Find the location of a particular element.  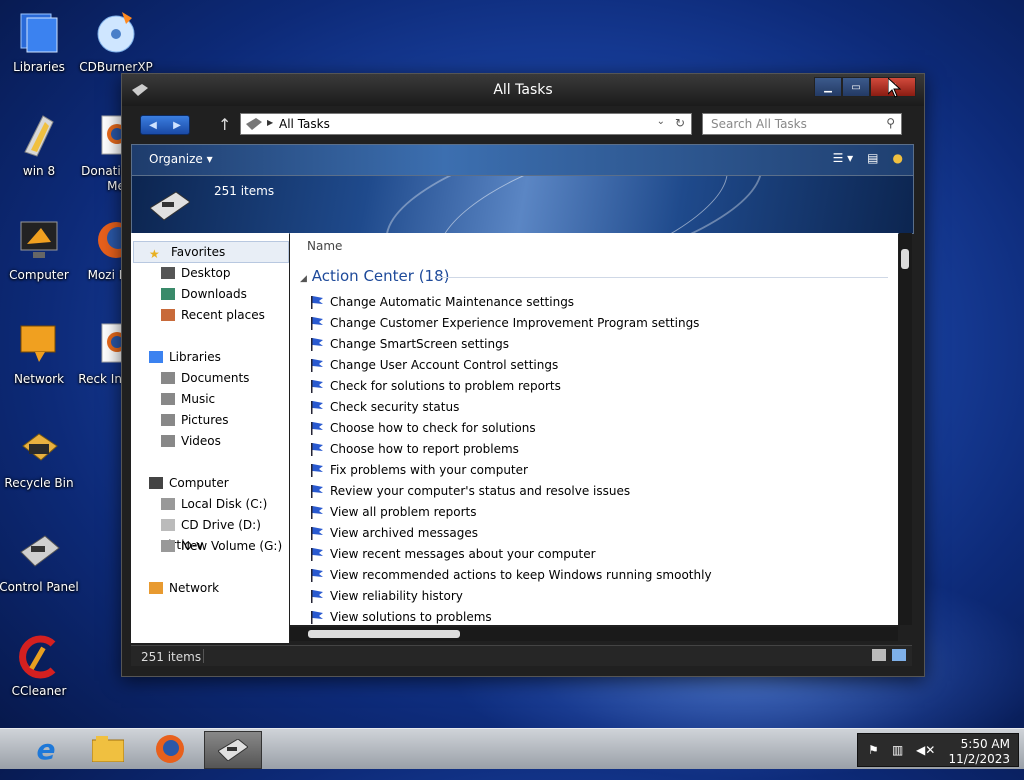

view-options-icon: ☰ ▾ is located at coordinates (843, 158).